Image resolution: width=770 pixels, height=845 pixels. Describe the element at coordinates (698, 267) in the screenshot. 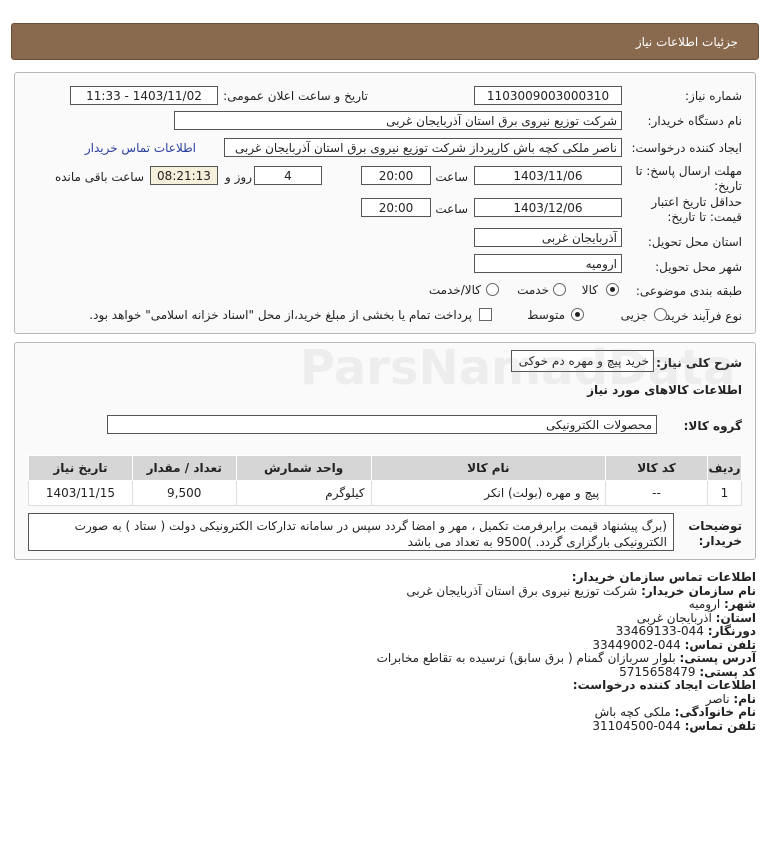

I see `city-label: شهر محل تحویل:` at that location.